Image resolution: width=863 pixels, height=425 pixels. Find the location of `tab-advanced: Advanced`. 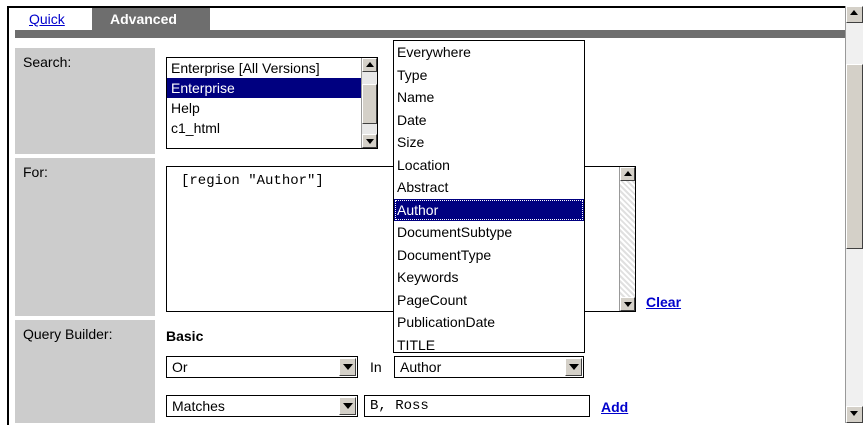

tab-advanced: Advanced is located at coordinates (151, 19).